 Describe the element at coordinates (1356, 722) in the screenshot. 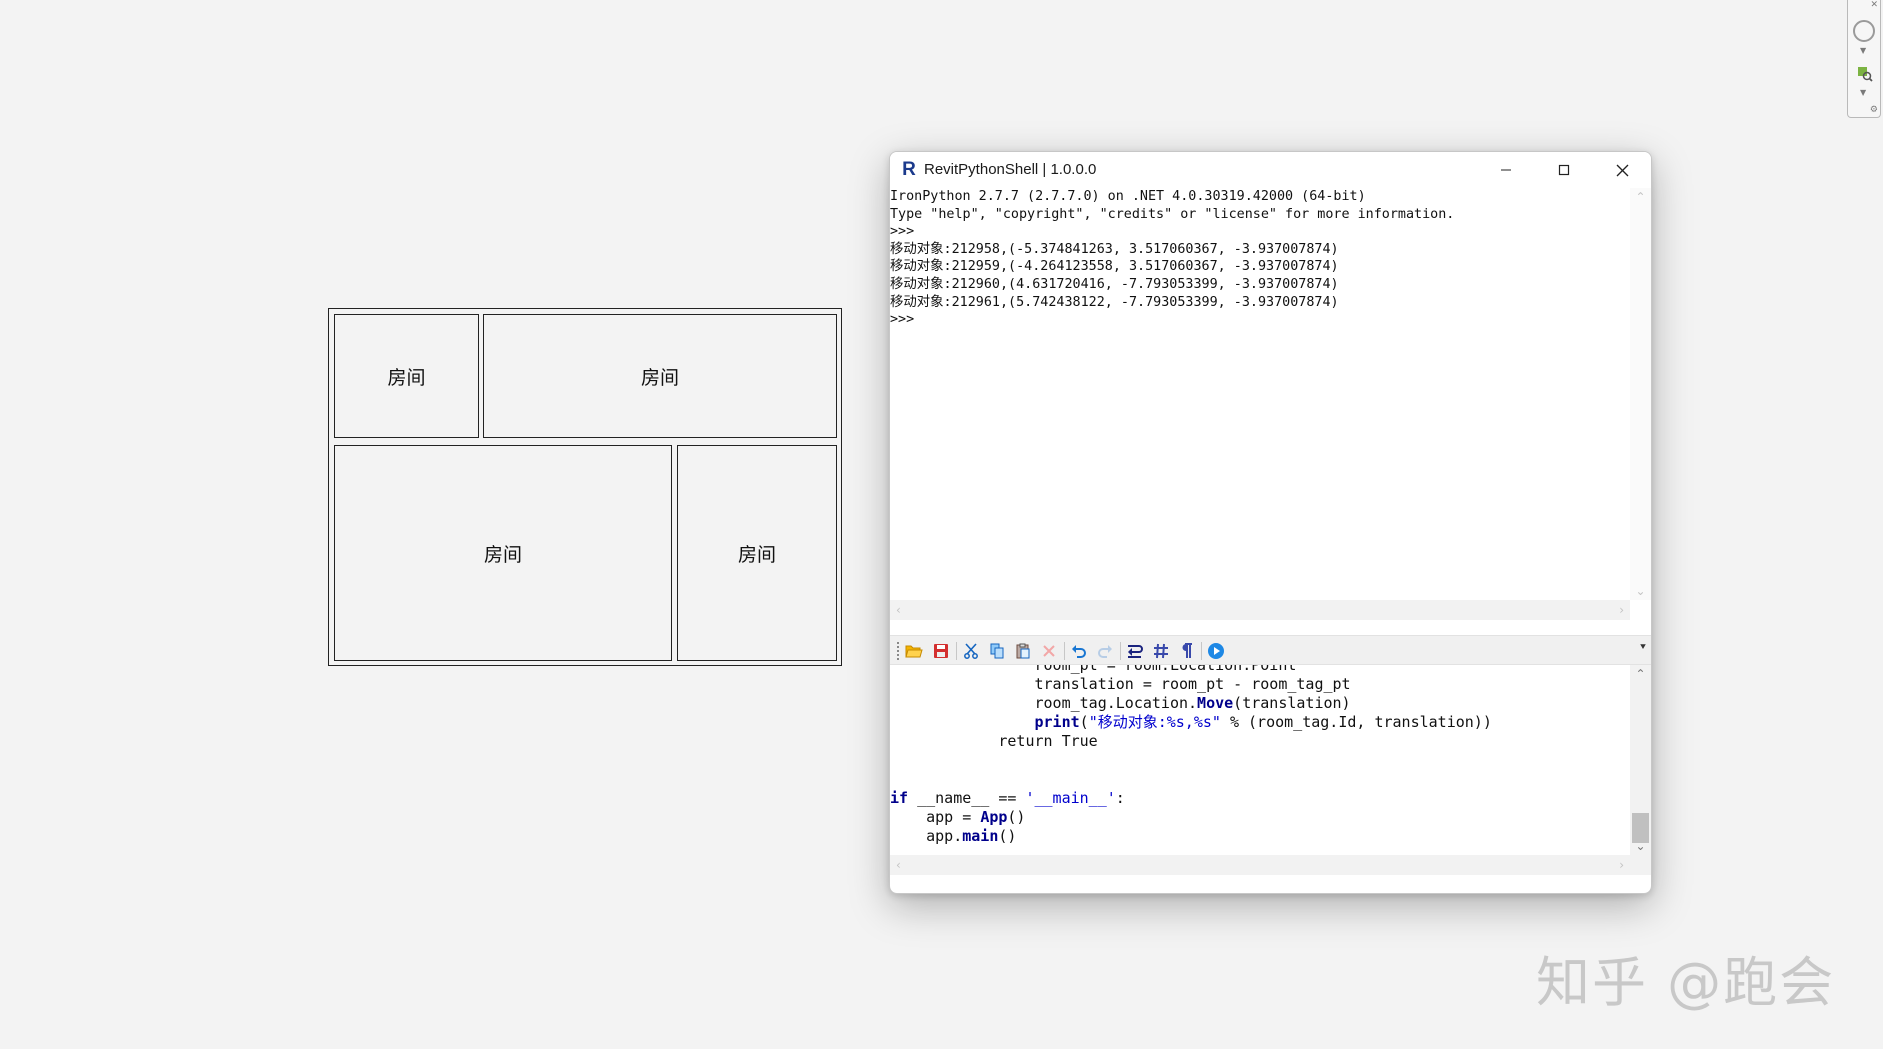

I see `code-text: % (room_tag.Id, translation))` at that location.